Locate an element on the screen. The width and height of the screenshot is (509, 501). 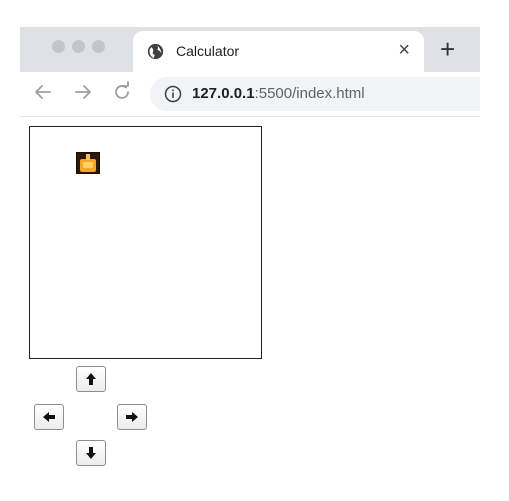
address-bar: 127.0.0.1:5500/index.html is located at coordinates (315, 94).